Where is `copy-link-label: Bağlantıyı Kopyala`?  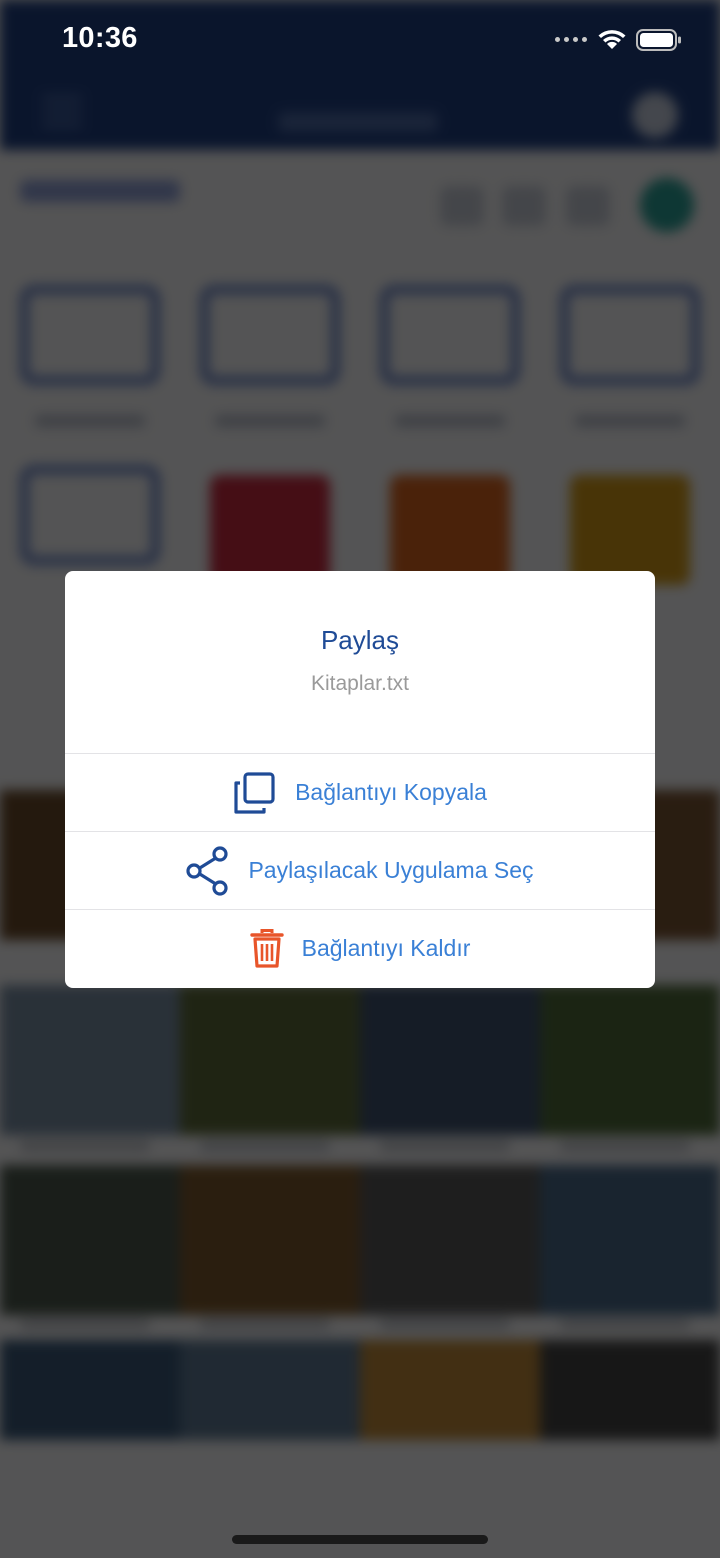
copy-link-label: Bağlantıyı Kopyala is located at coordinates (391, 792).